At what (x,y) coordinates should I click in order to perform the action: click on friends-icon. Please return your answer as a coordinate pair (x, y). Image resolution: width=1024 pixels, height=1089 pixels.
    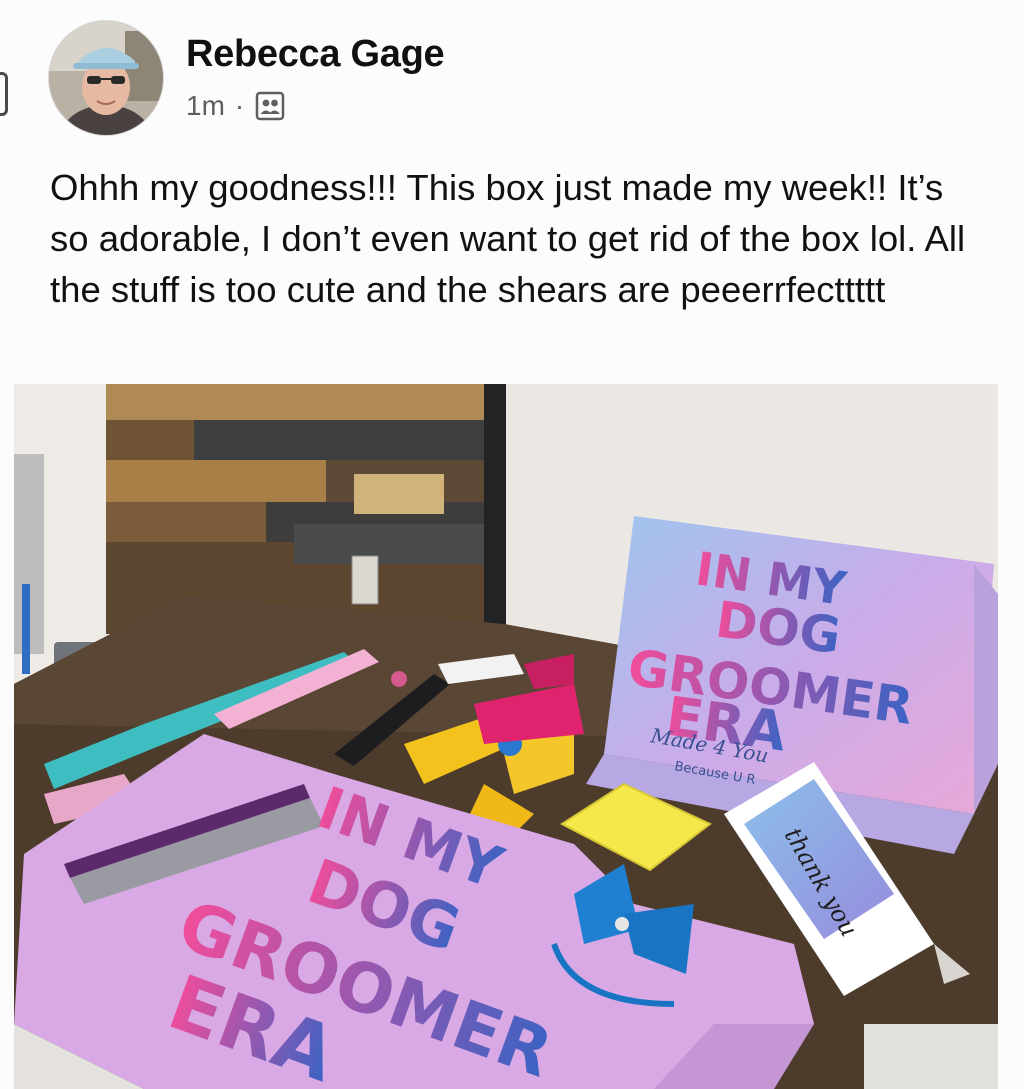
    Looking at the image, I should click on (270, 106).